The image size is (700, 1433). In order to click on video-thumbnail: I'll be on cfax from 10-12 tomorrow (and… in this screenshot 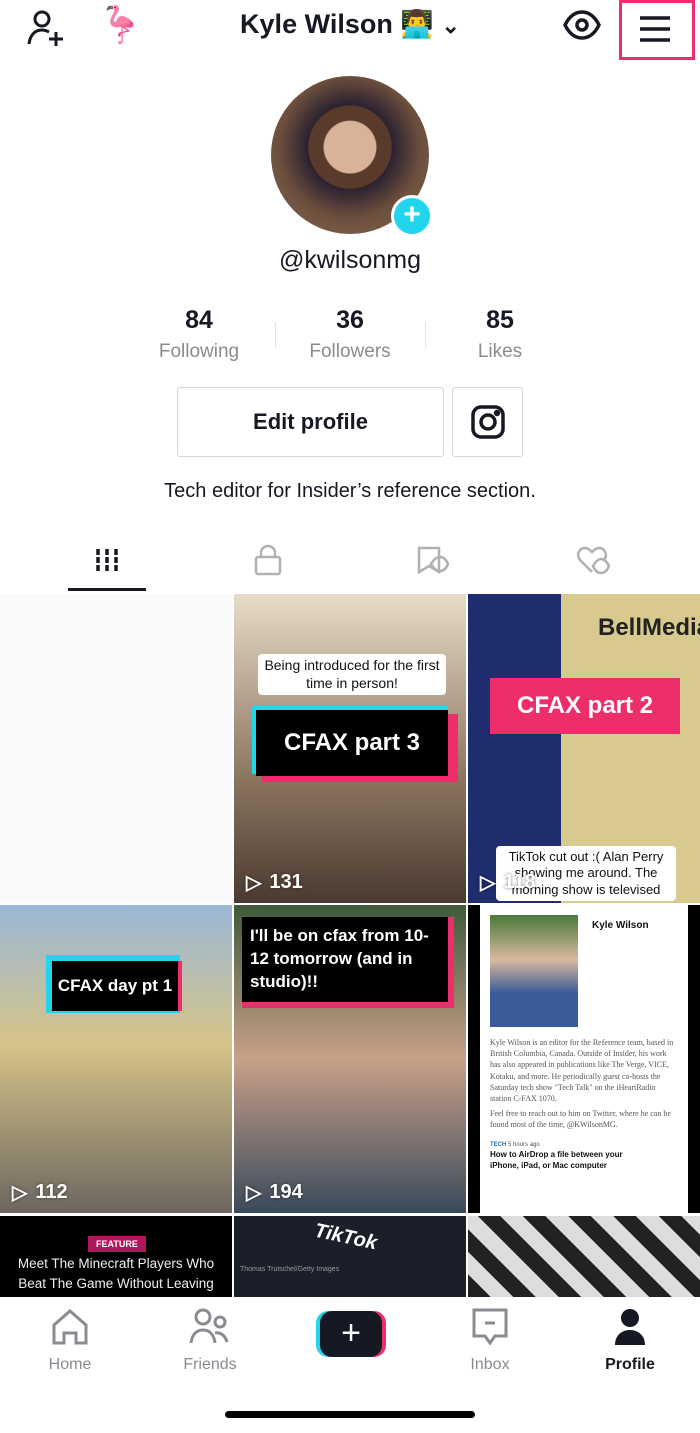, I will do `click(350, 1059)`.